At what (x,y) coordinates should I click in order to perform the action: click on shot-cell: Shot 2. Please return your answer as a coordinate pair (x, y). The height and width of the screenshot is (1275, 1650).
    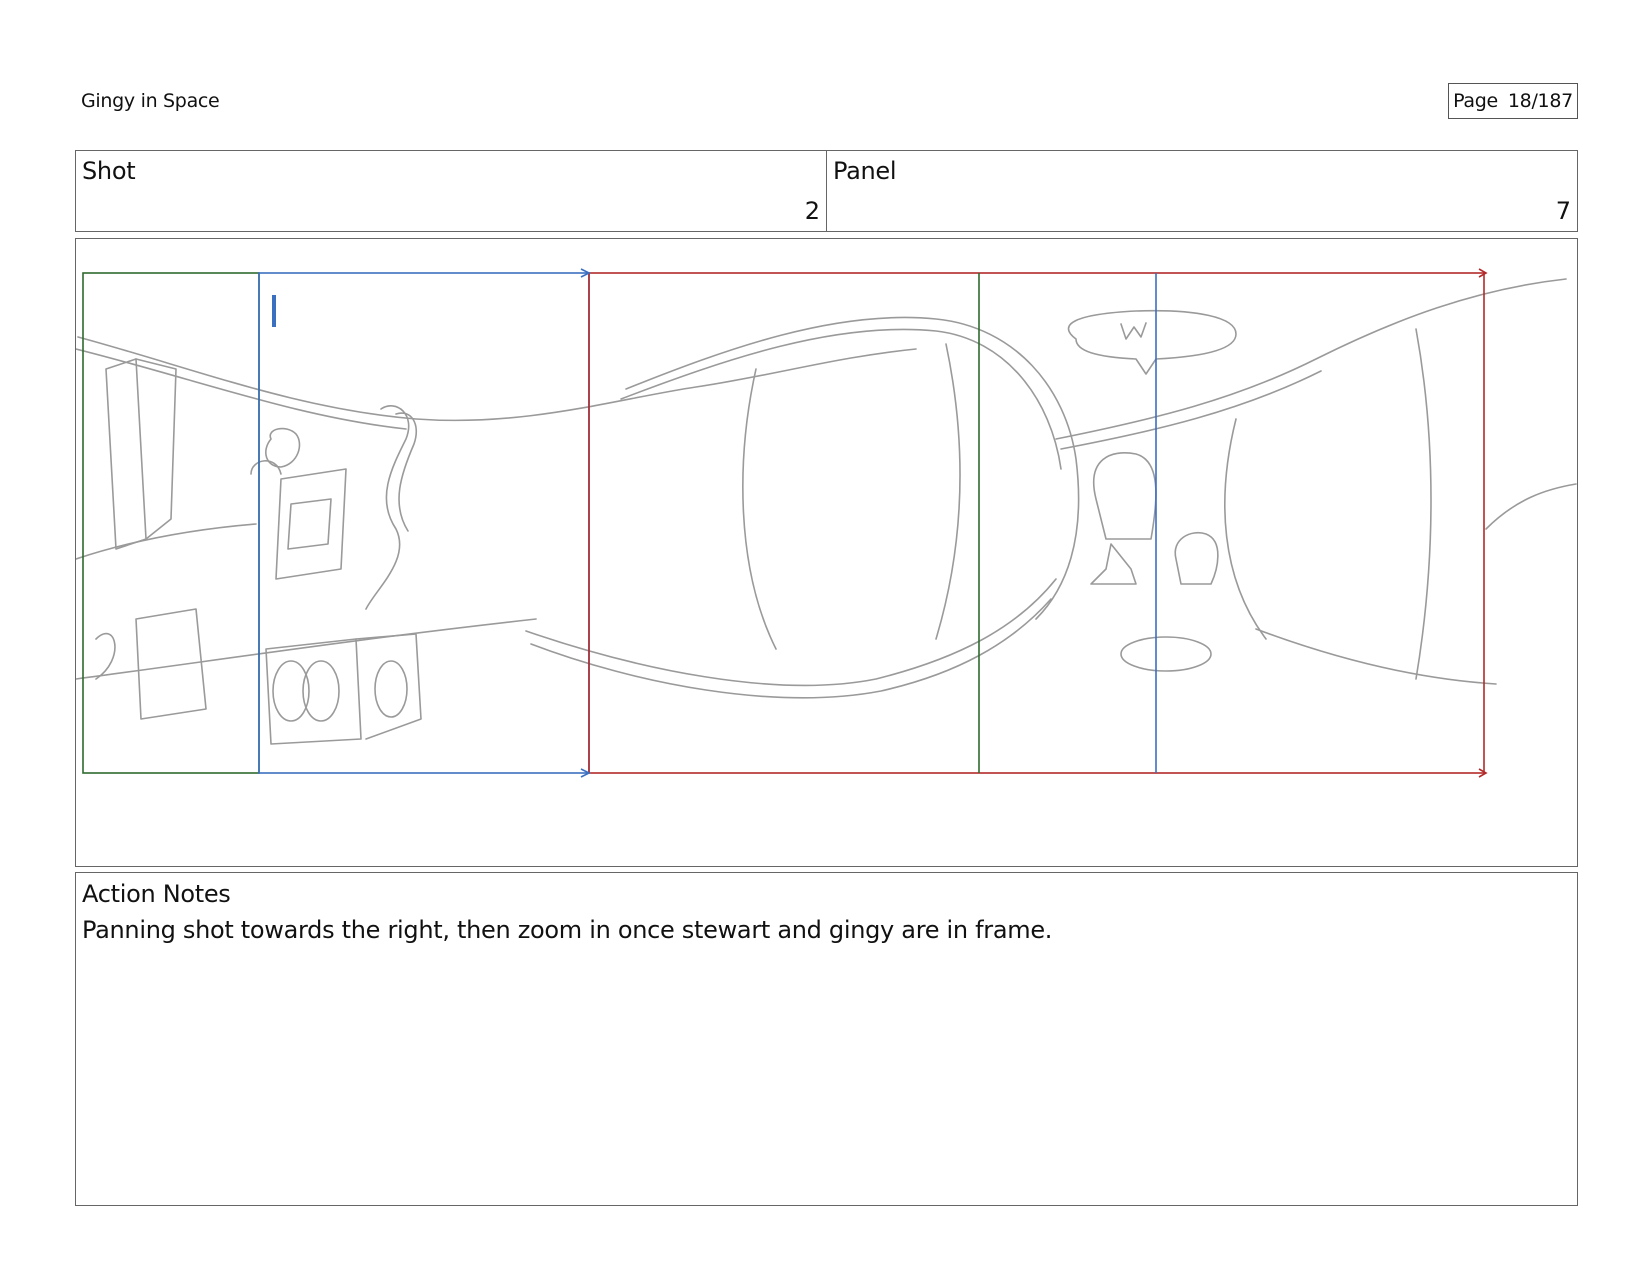
    Looking at the image, I should click on (451, 191).